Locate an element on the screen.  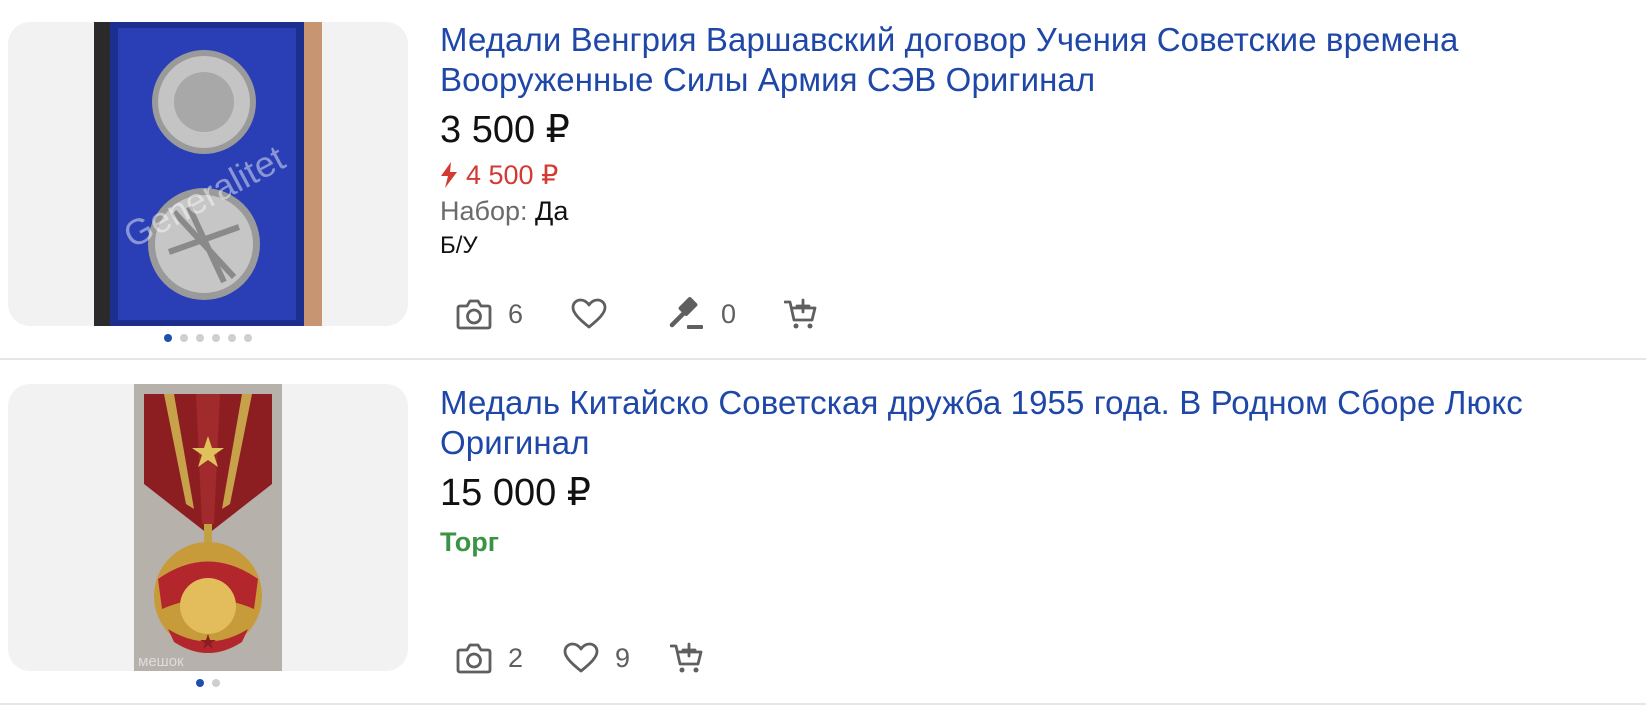
favorite-button is located at coordinates (589, 314).